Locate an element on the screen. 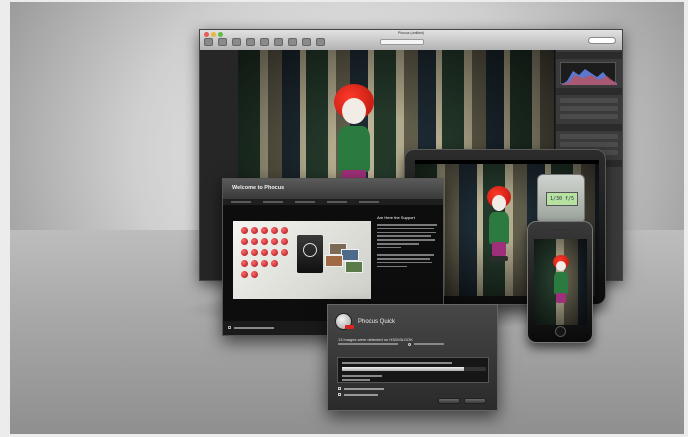 This screenshot has height=437, width=688. show-at-startup-checkbox is located at coordinates (229, 327).